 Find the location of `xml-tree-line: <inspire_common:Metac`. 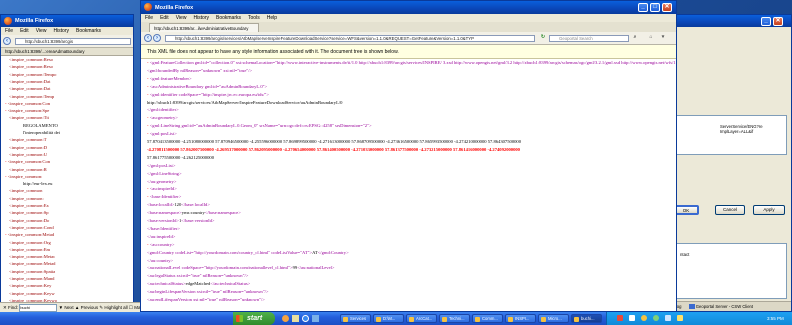

xml-tree-line: <inspire_common:Metac is located at coordinates (32, 256).